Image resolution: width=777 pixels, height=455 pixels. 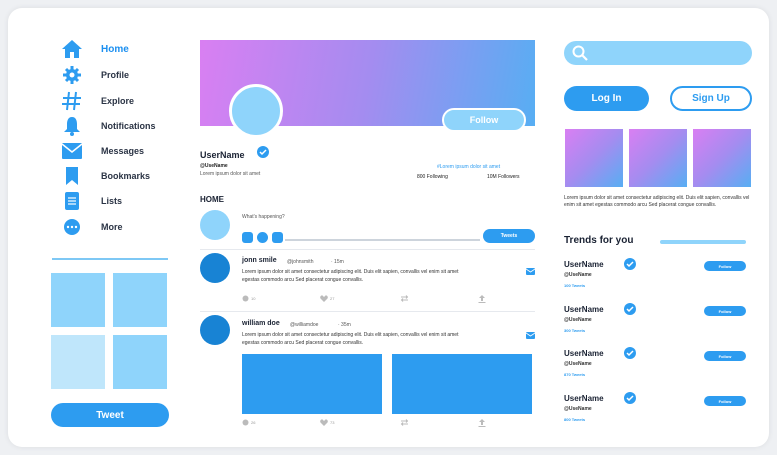 What do you see at coordinates (115, 75) in the screenshot?
I see `nav-label-profile: Profile` at bounding box center [115, 75].